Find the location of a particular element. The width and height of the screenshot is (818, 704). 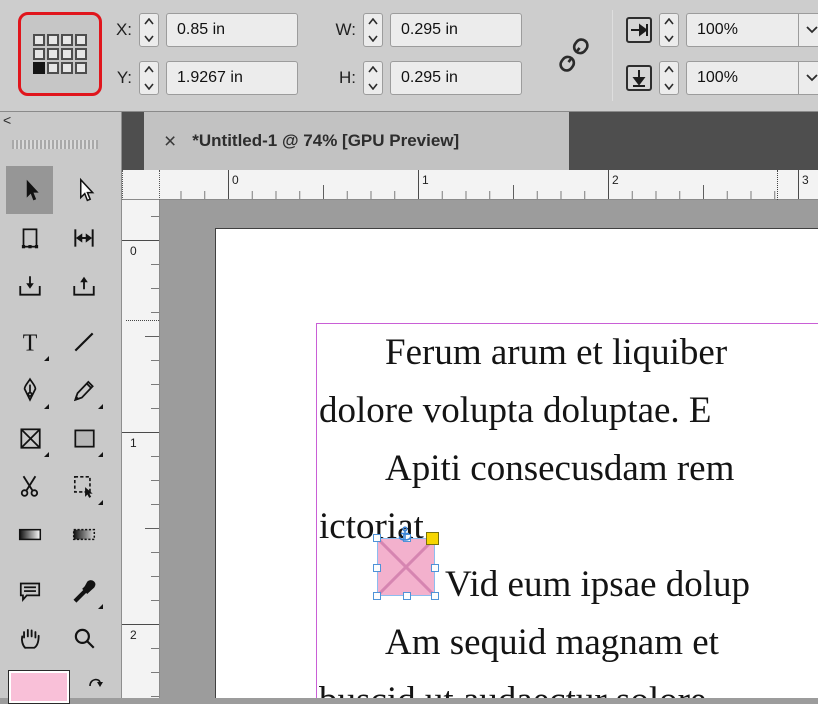

swap-fill-stroke-icon is located at coordinates (97, 683).